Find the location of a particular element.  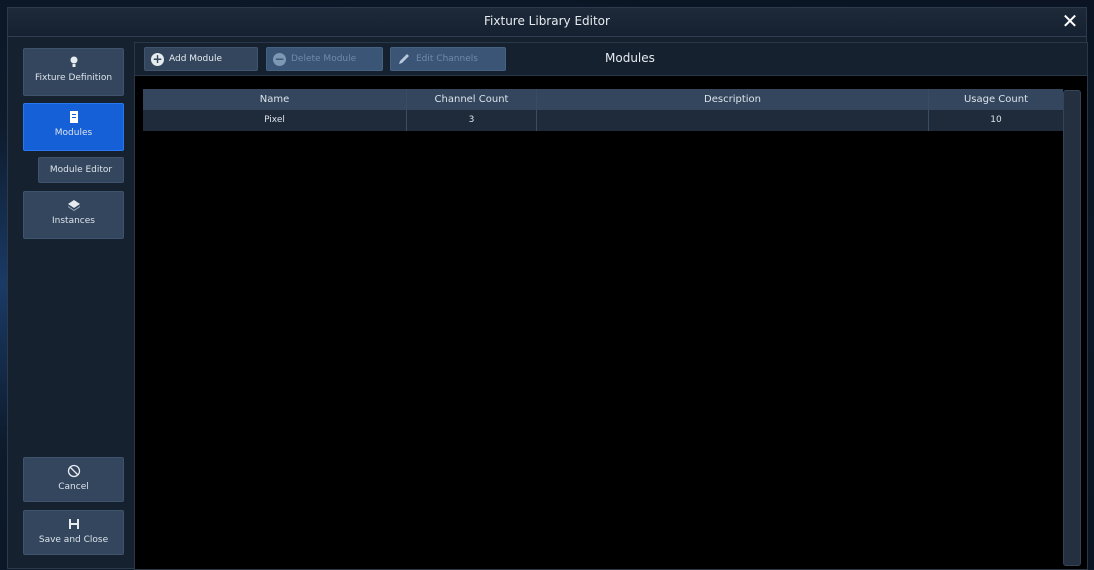

vertical-scrollbar is located at coordinates (1072, 328).